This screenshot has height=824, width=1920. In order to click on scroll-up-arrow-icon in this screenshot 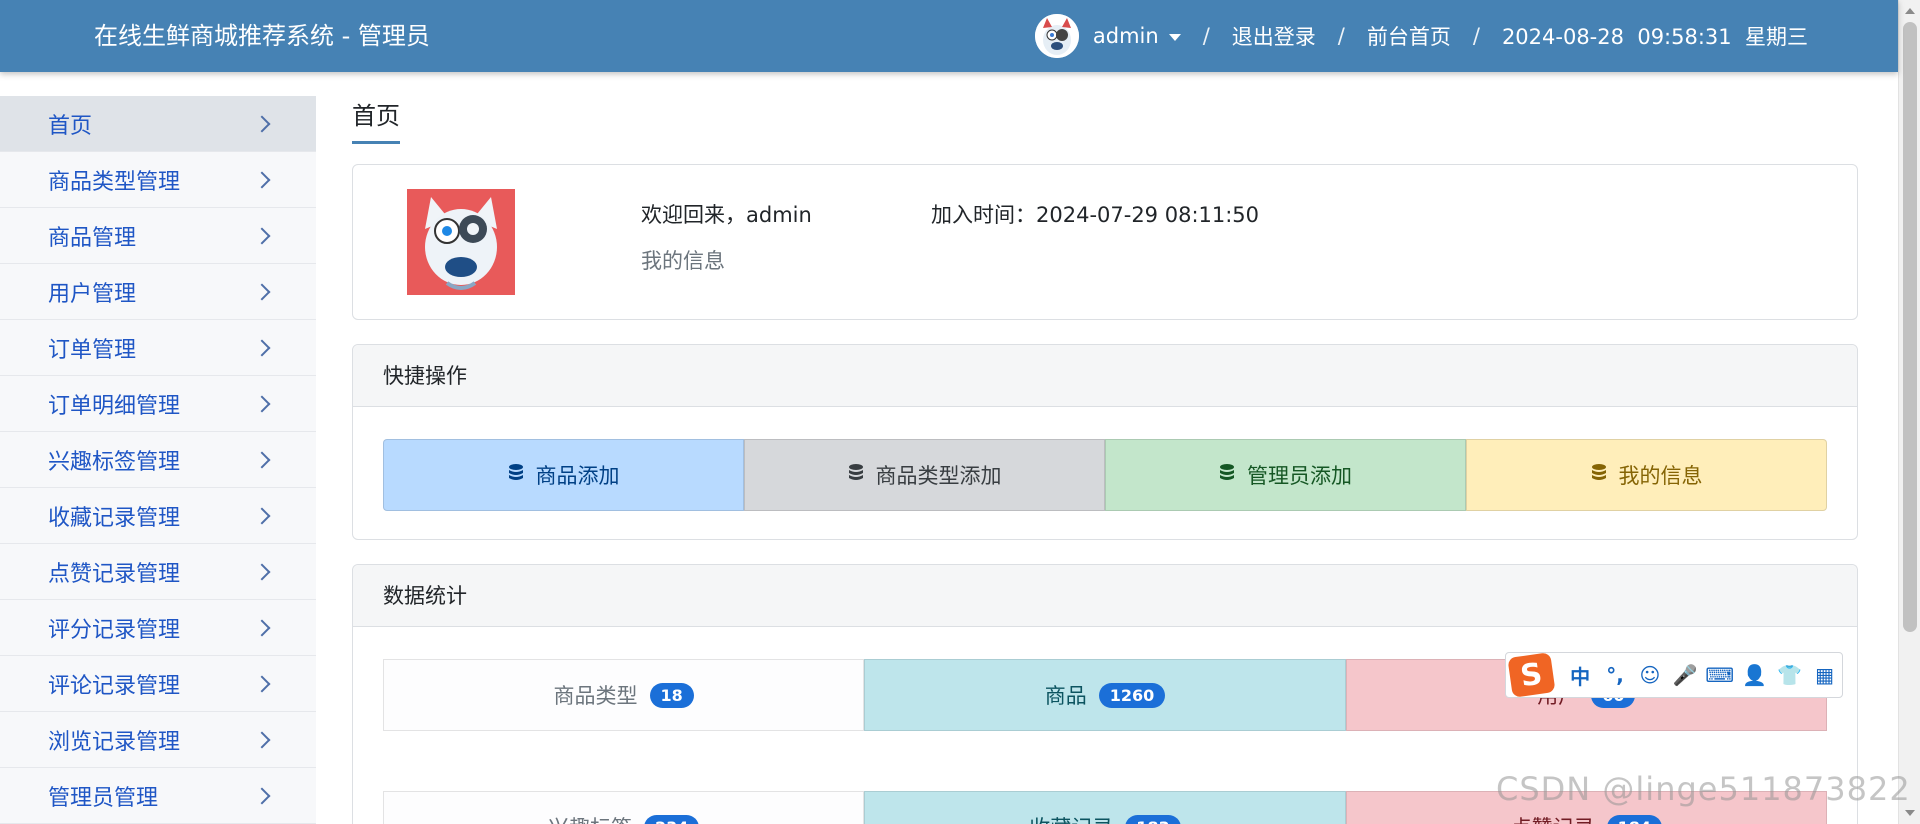, I will do `click(1910, 11)`.